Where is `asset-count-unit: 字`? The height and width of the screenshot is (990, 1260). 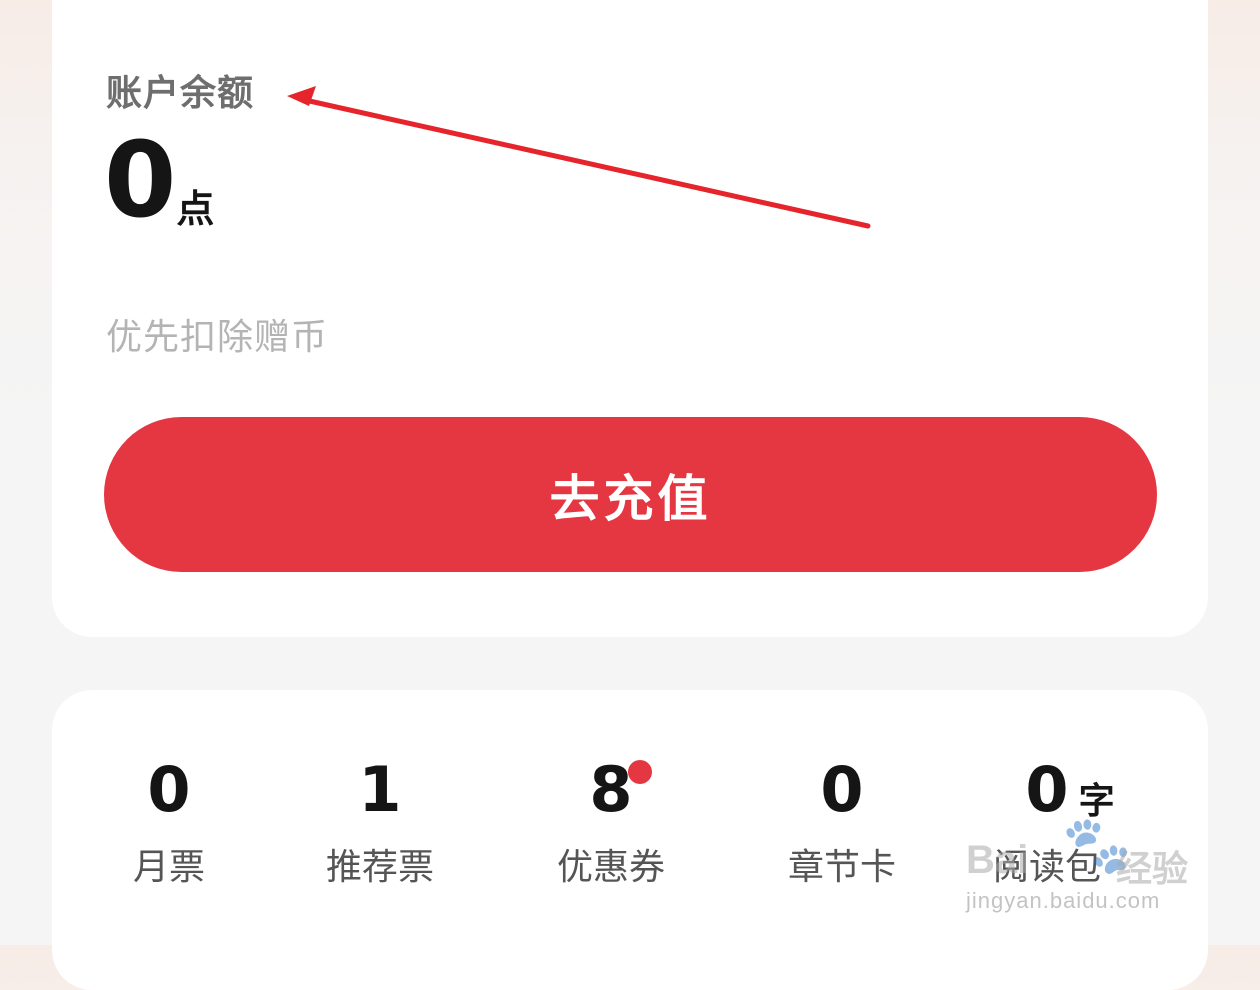
asset-count-unit: 字 is located at coordinates (1096, 801).